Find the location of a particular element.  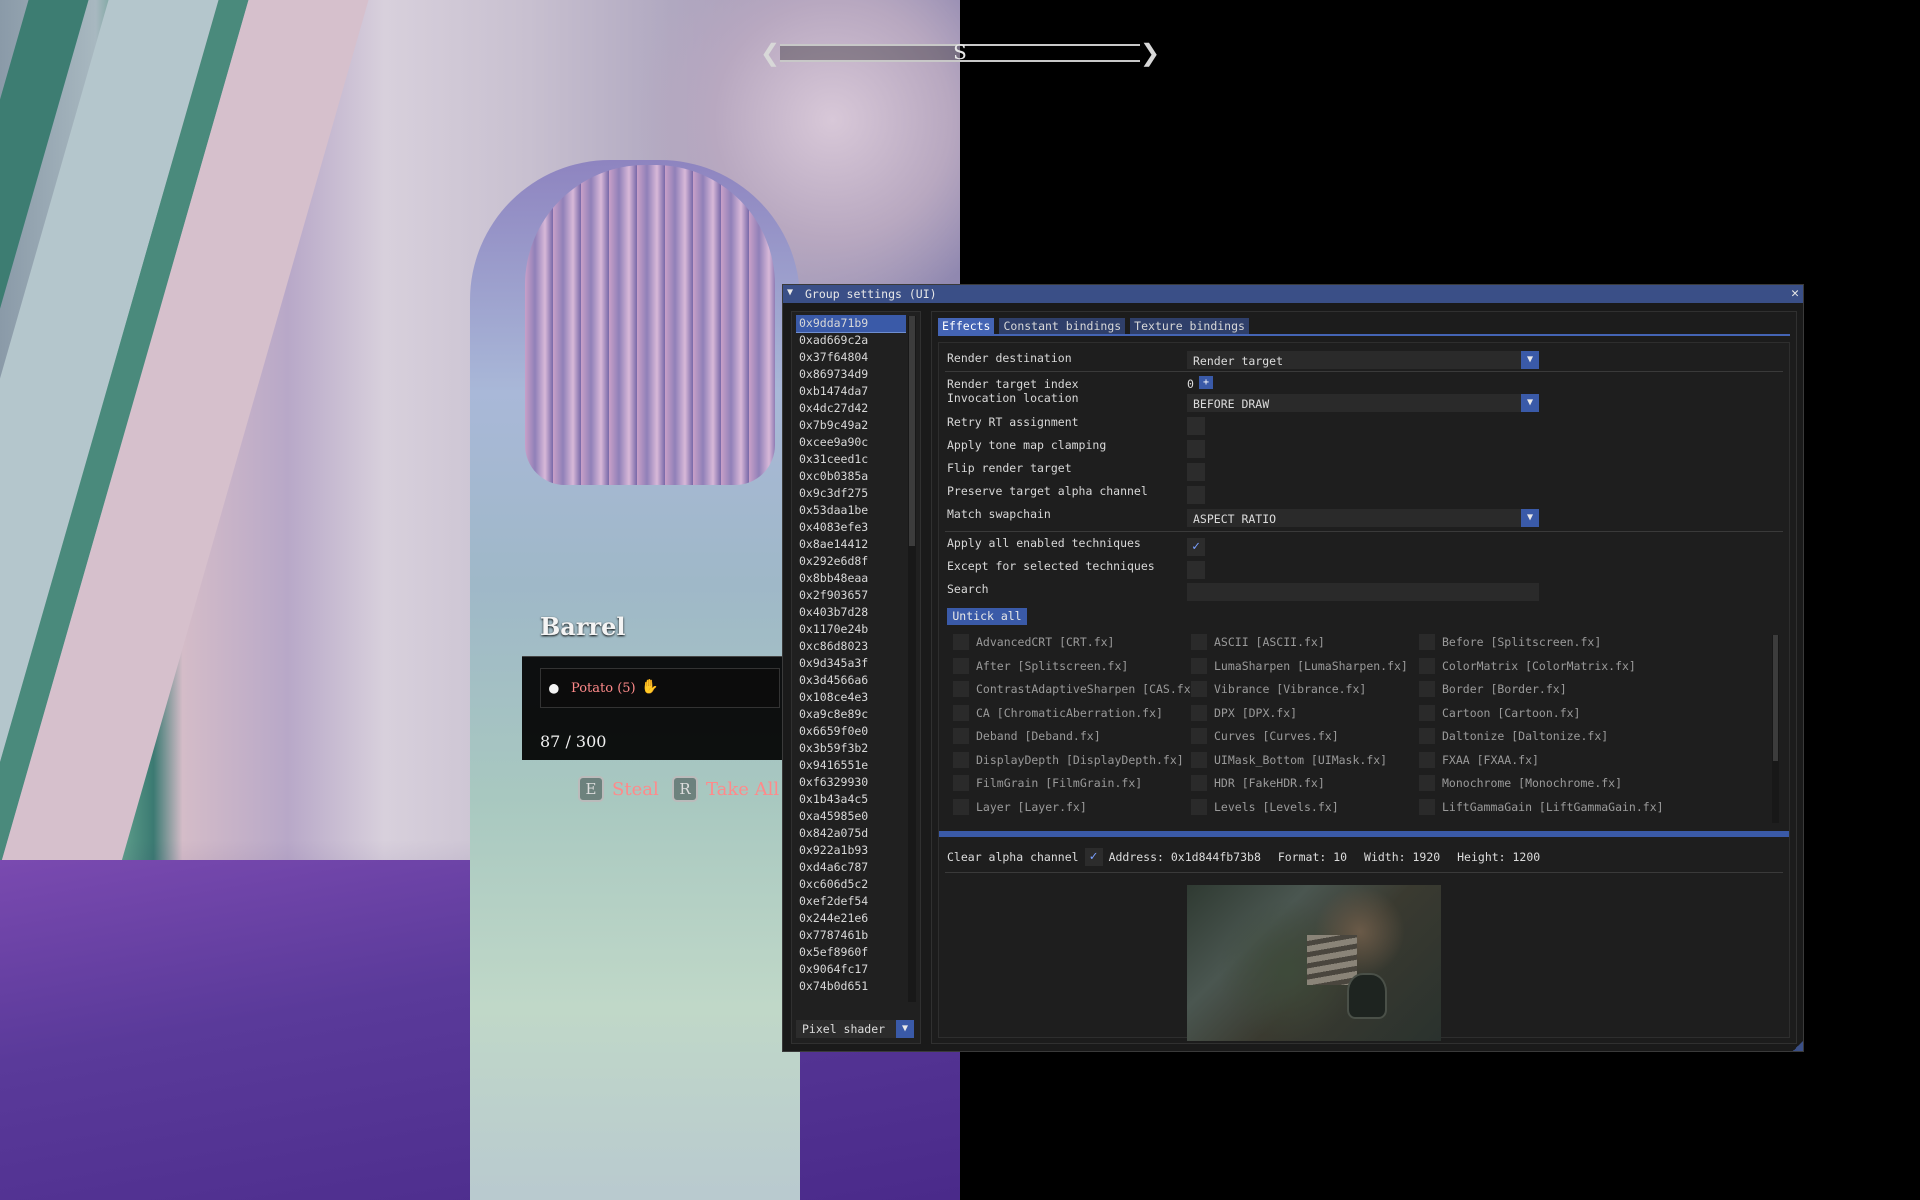

shader-list-item: 0x244e21e6 is located at coordinates (851, 918).